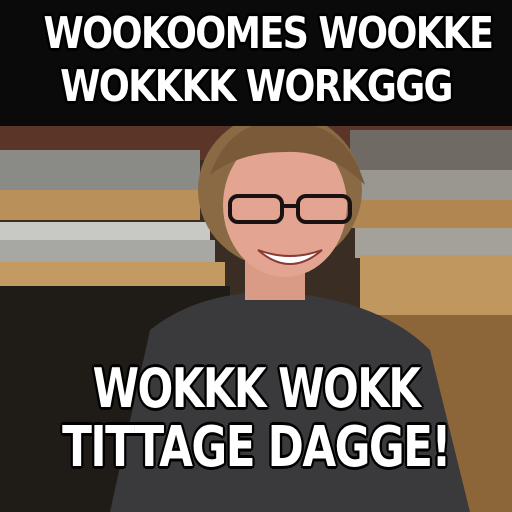 This screenshot has height=512, width=512. Describe the element at coordinates (256, 86) in the screenshot. I see `top-caption-line-2: WOKKKK WORKGGG` at that location.